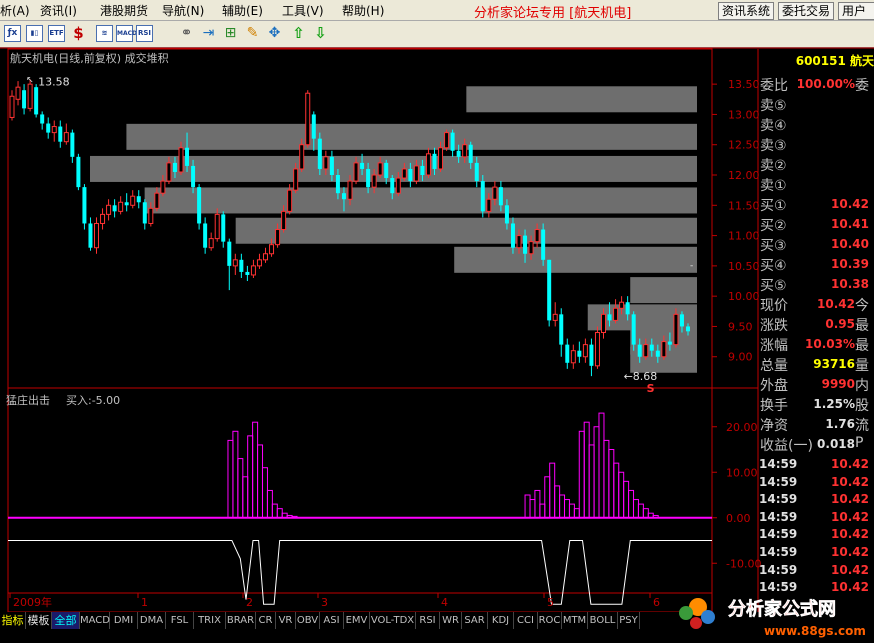  I want to click on month-label: 3, so click(324, 602).